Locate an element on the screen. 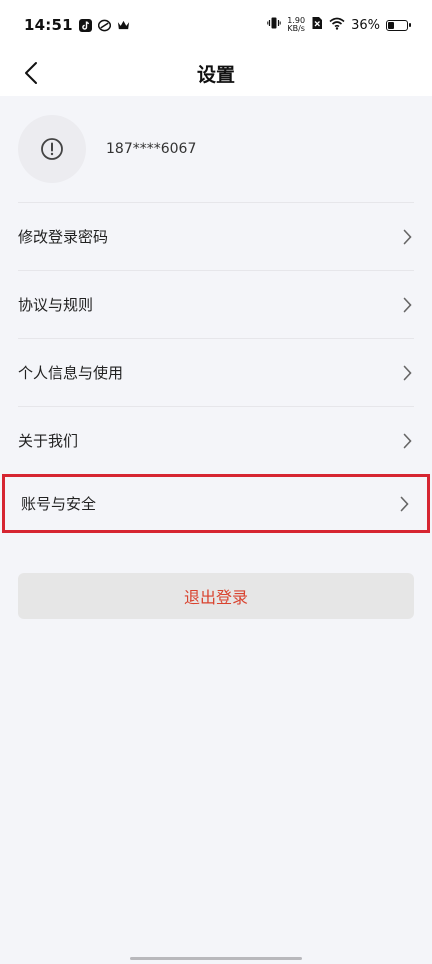 The height and width of the screenshot is (964, 432). chevron-left-icon is located at coordinates (31, 73).